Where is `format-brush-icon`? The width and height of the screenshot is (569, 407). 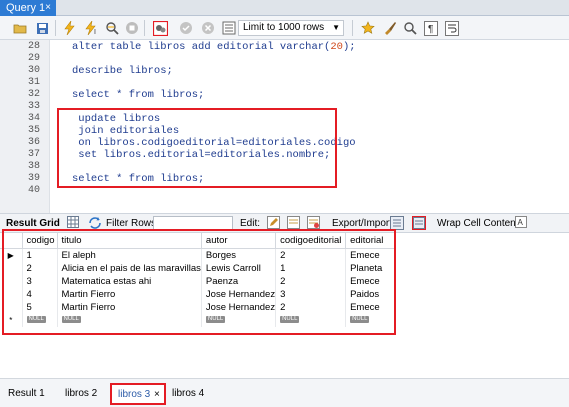 format-brush-icon is located at coordinates (390, 28).